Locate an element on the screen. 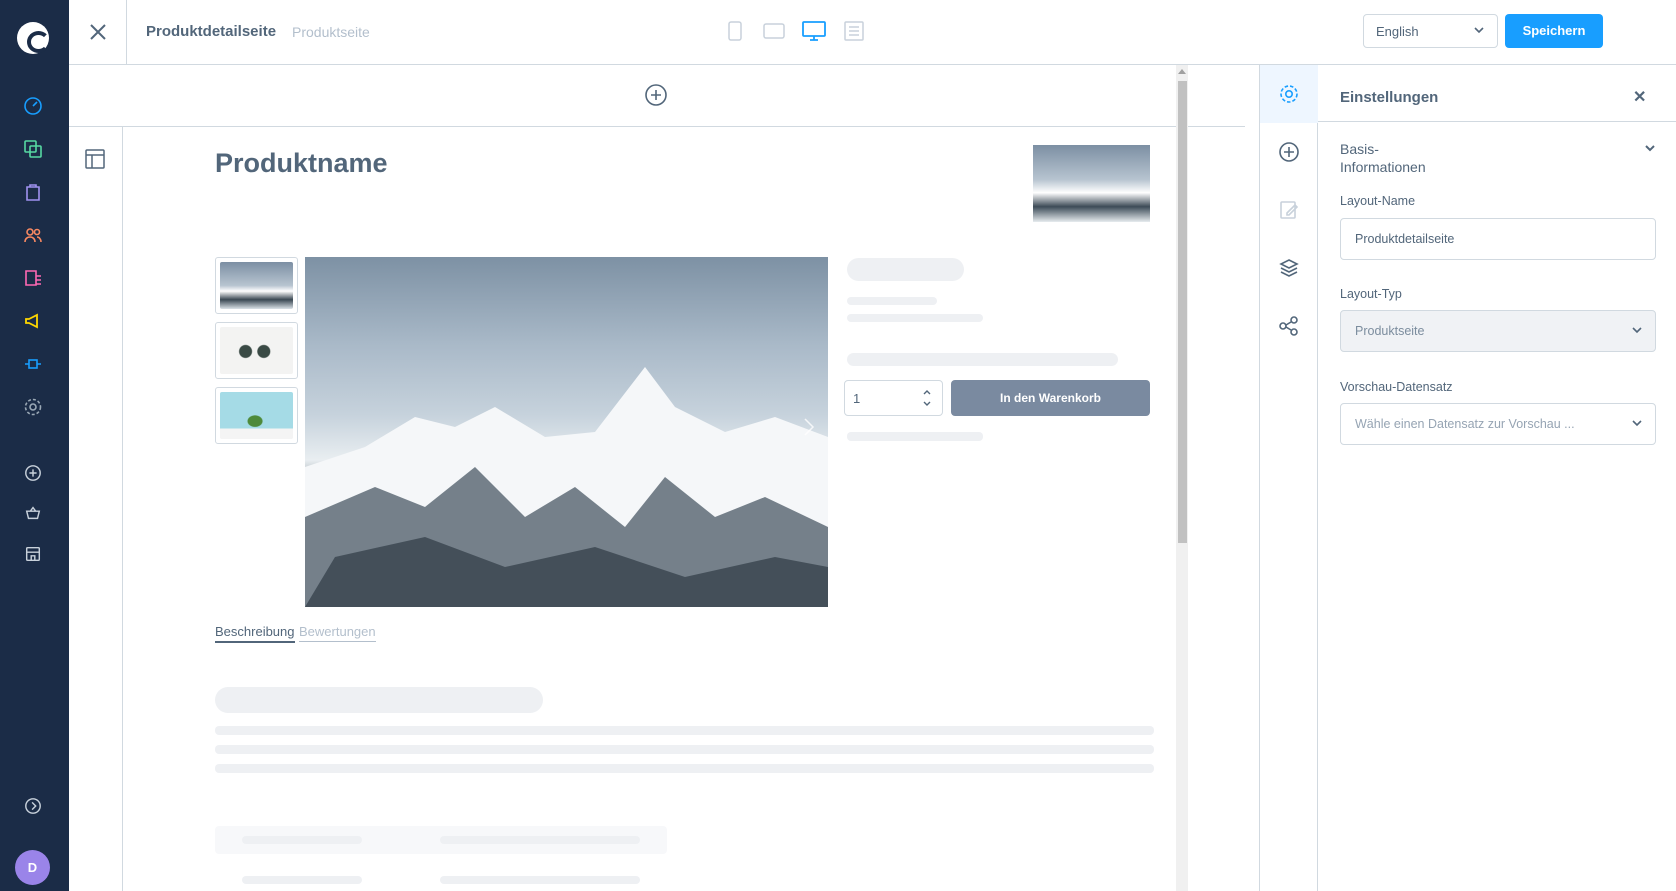 This screenshot has height=891, width=1676. close-panel-icon: ✕ is located at coordinates (1639, 97).